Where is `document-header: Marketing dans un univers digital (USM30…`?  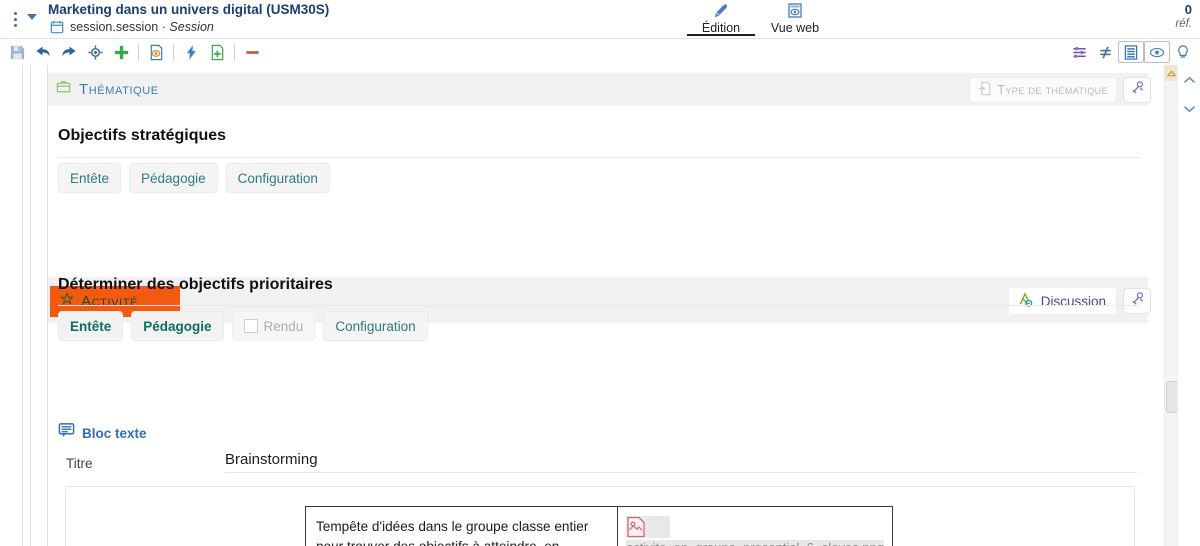
document-header: Marketing dans un univers digital (USM30… is located at coordinates (600, 19).